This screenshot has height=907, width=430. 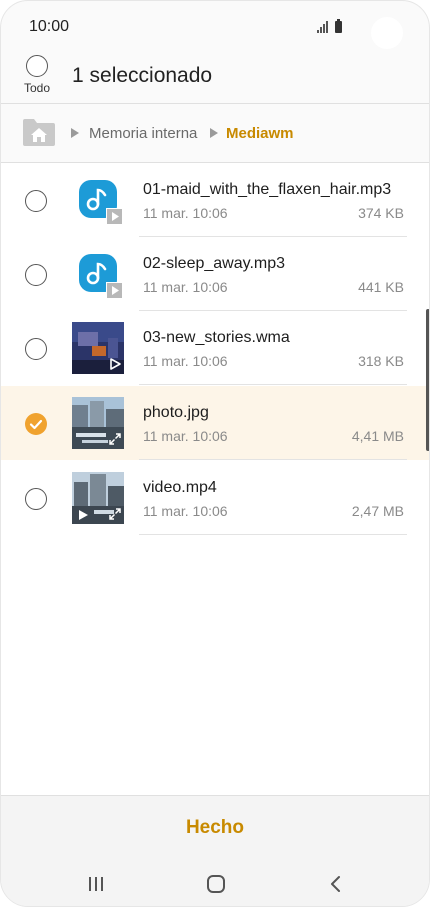 What do you see at coordinates (215, 26) in the screenshot?
I see `status-bar: 10:00` at bounding box center [215, 26].